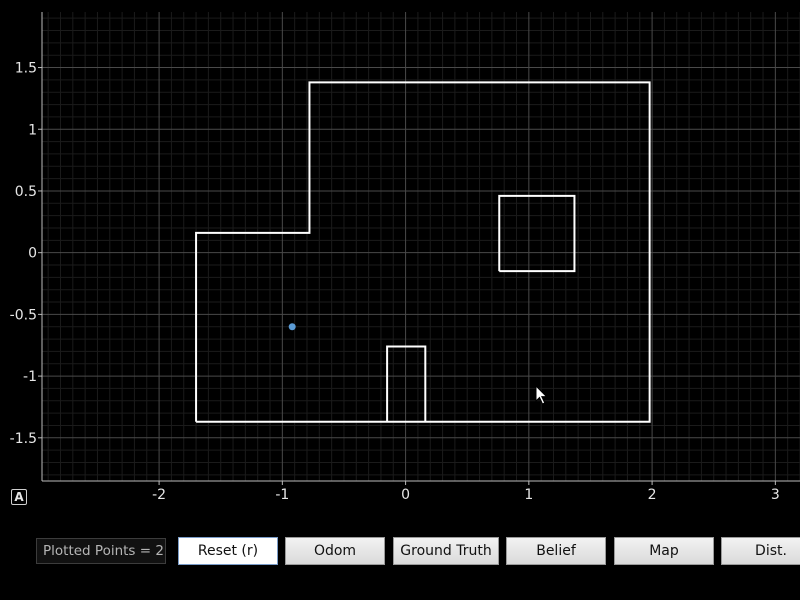  What do you see at coordinates (760, 551) in the screenshot?
I see `dist-button: Dist.` at bounding box center [760, 551].